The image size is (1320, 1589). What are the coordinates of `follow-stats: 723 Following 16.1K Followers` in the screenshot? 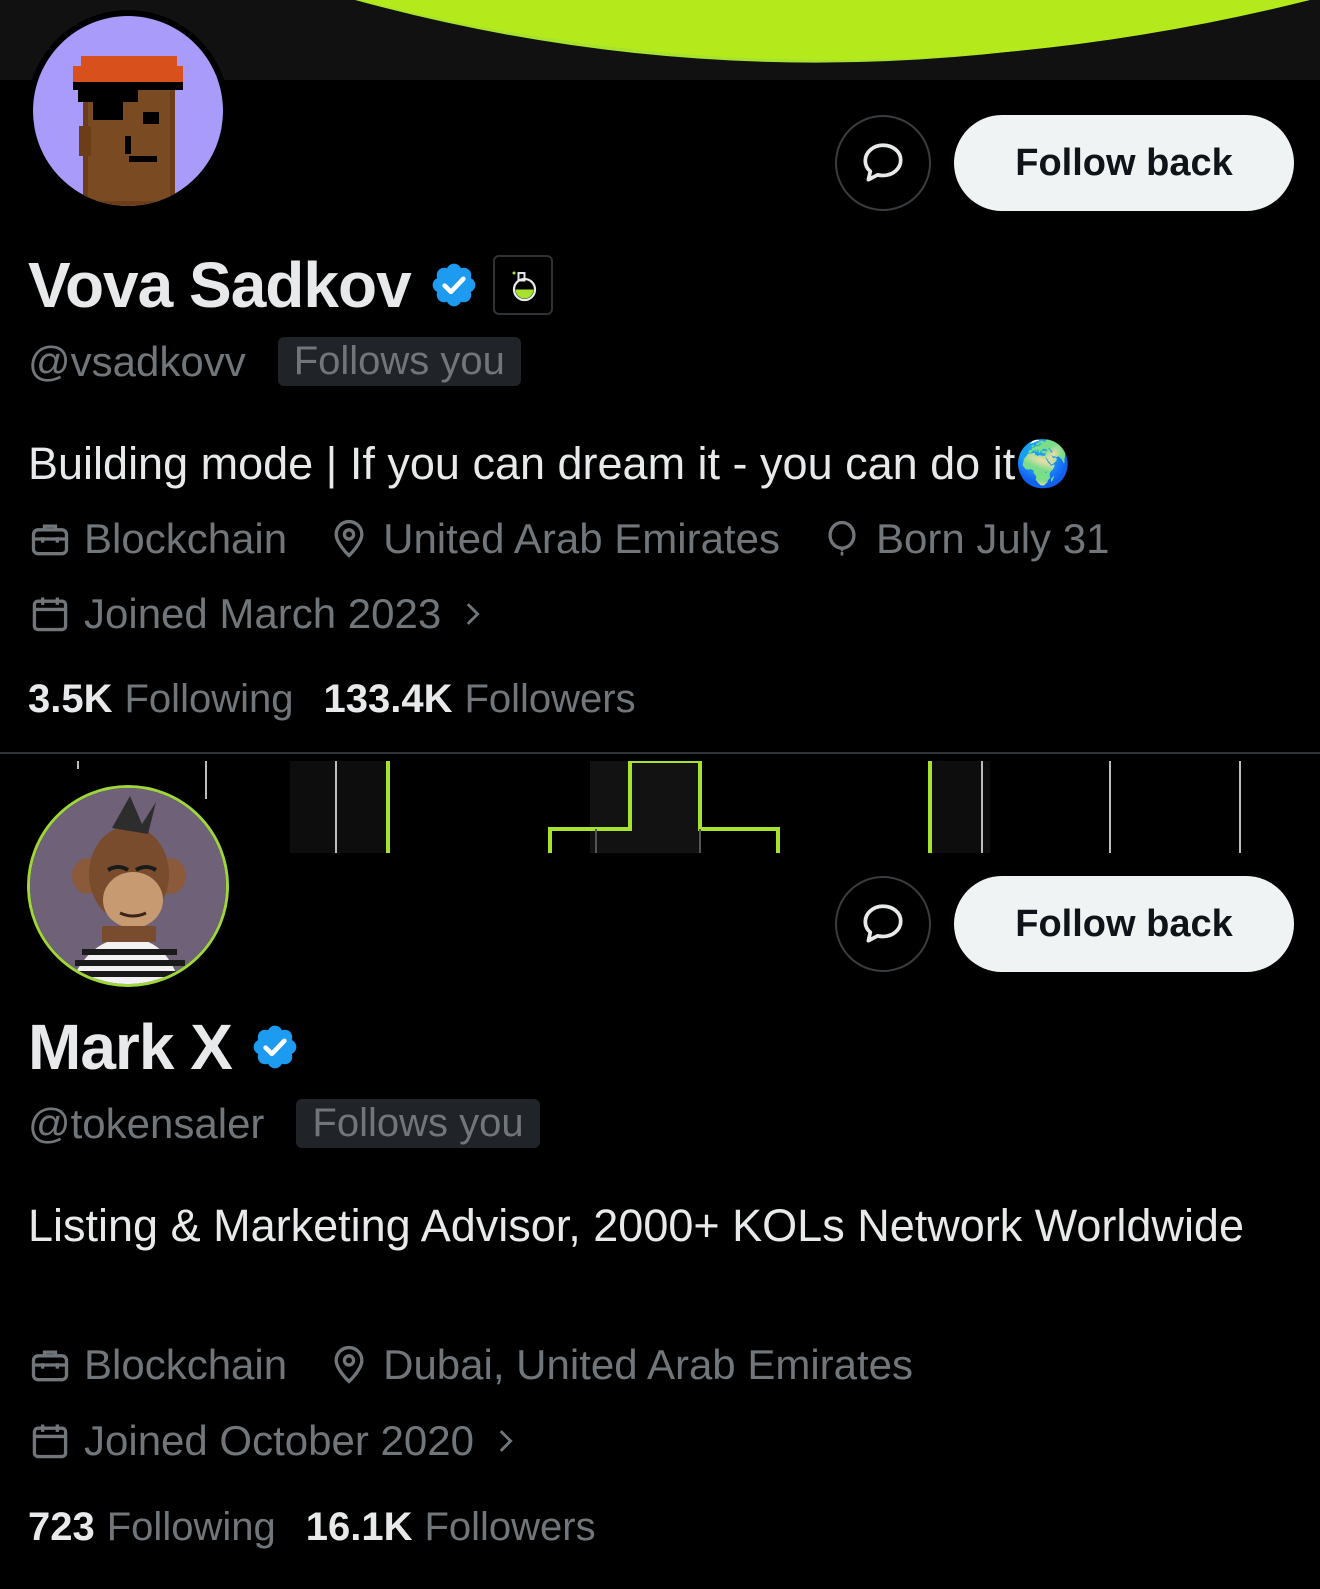 It's located at (327, 1527).